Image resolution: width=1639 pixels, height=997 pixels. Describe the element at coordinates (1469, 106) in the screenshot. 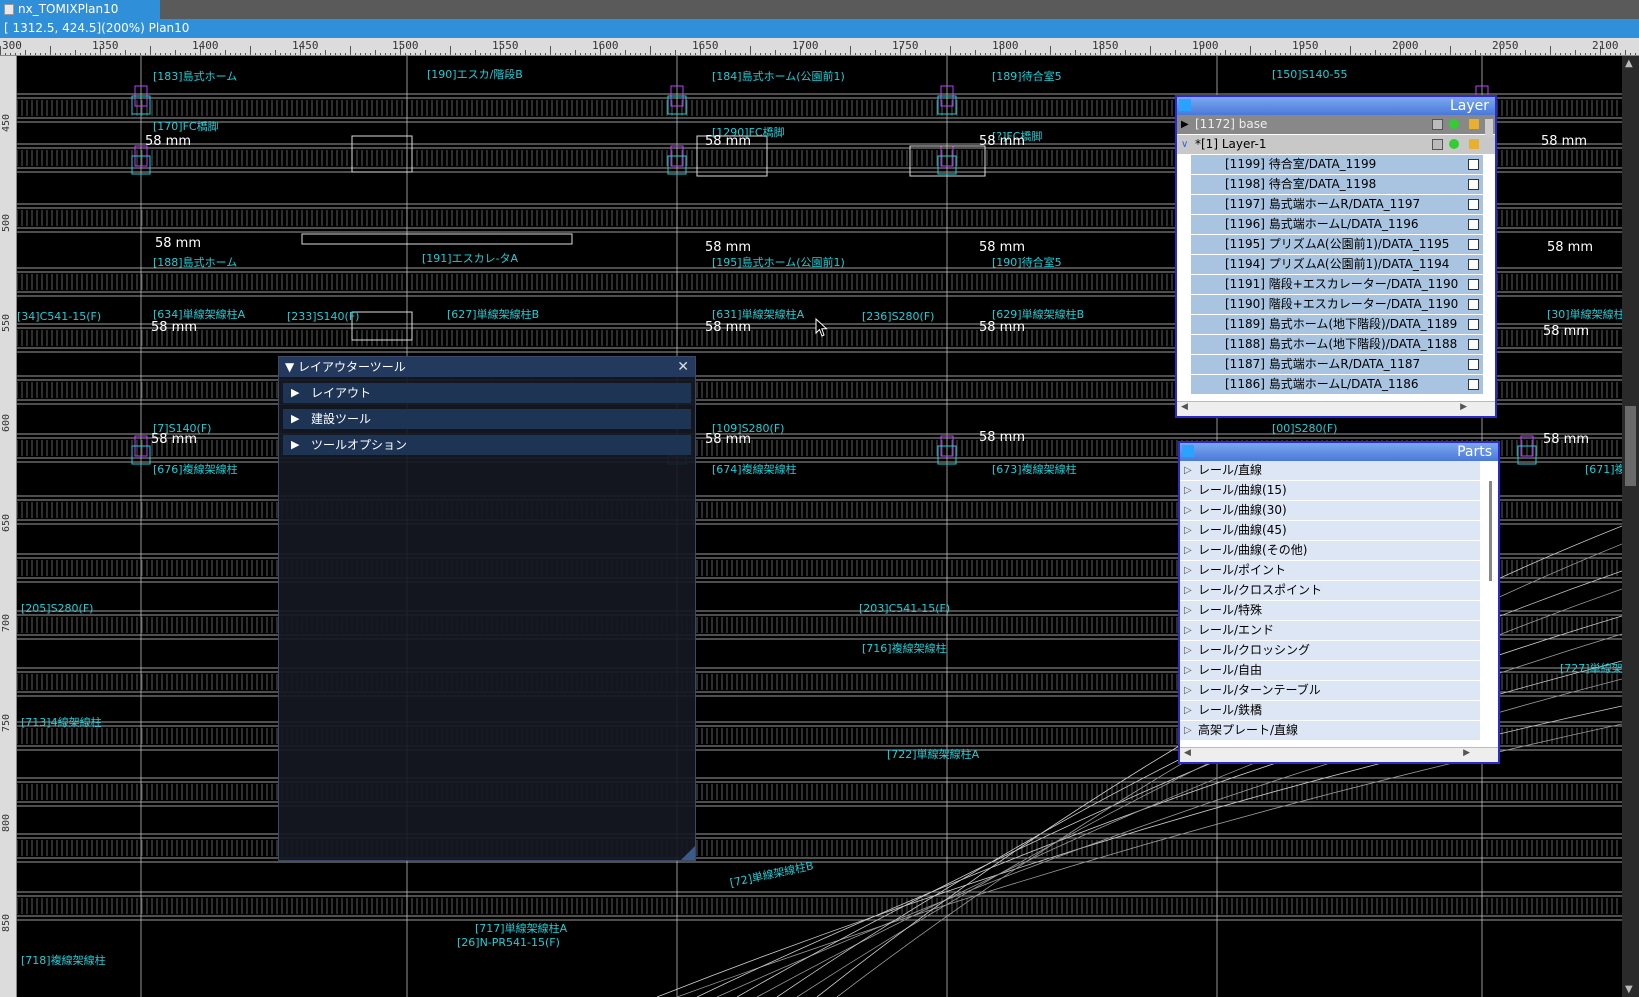

I see `layer-panel-title: Layer` at that location.